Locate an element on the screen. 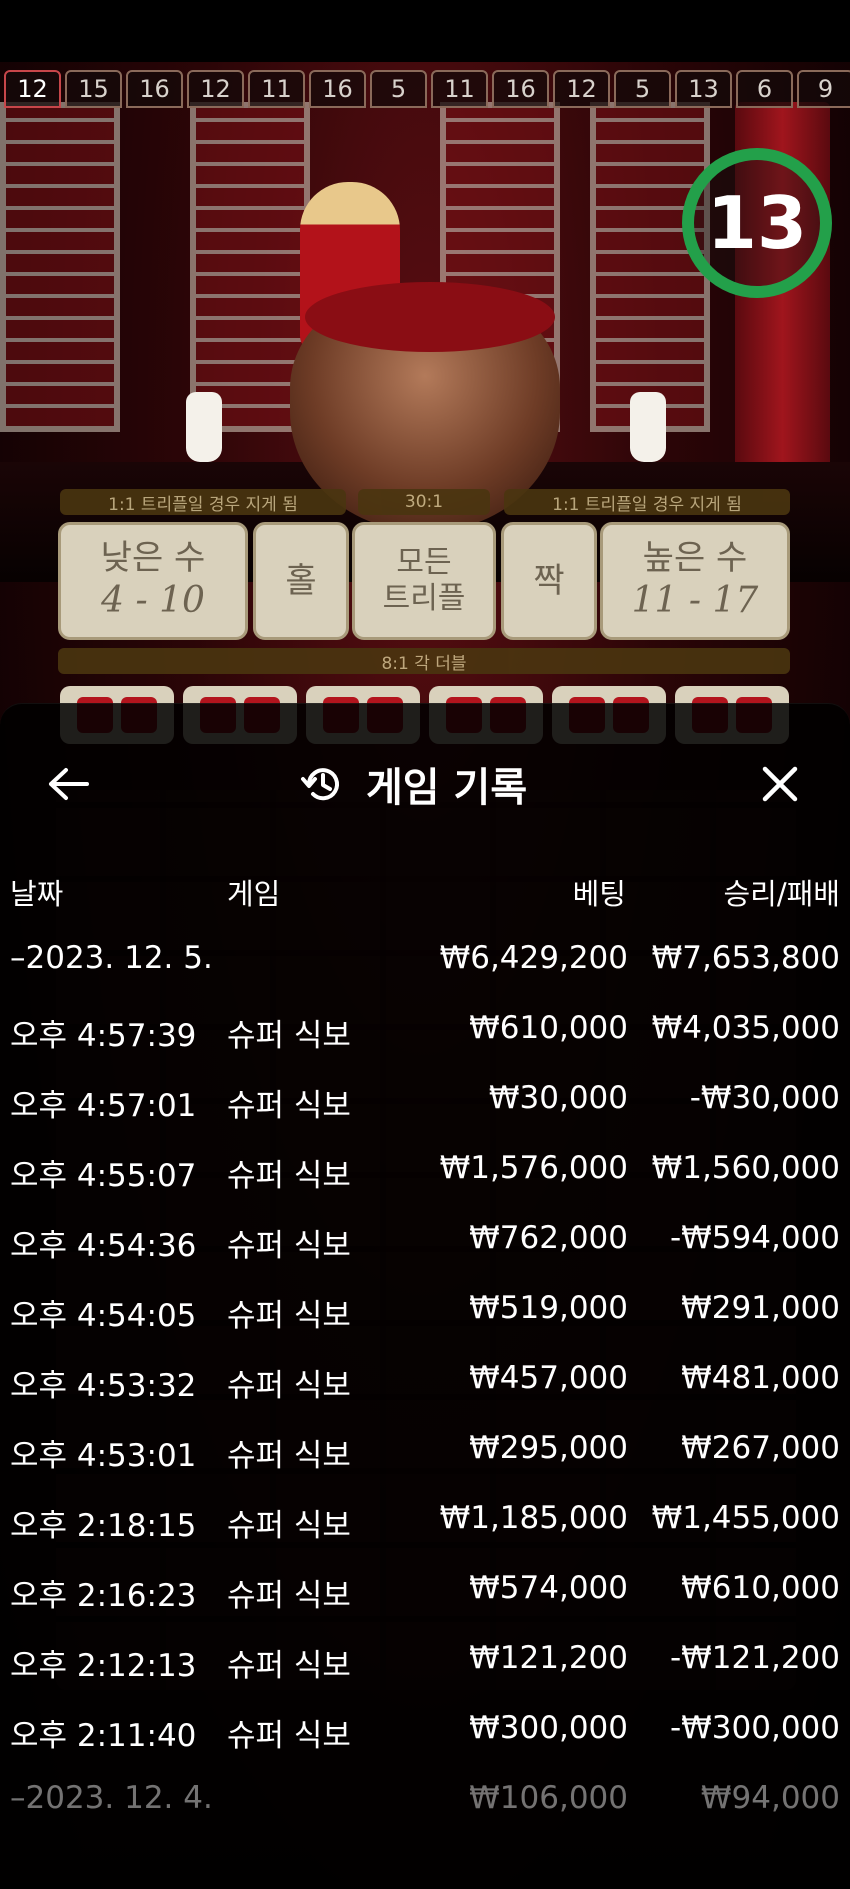 Image resolution: width=850 pixels, height=1889 pixels. bet-odd-label: 홀 is located at coordinates (301, 581).